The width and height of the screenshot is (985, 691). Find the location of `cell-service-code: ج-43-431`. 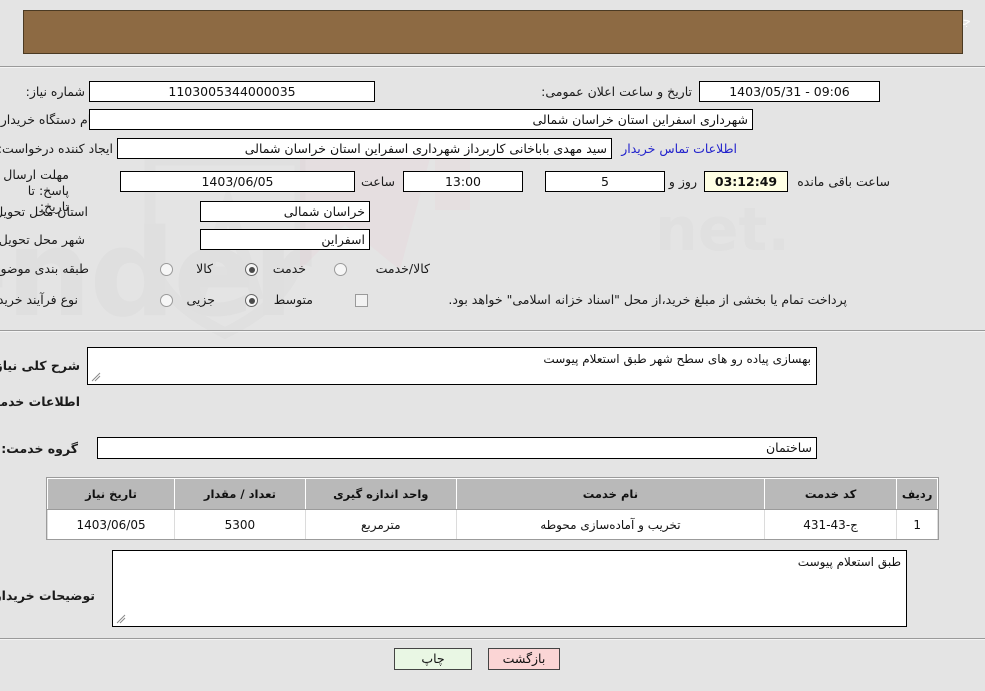

cell-service-code: ج-43-431 is located at coordinates (830, 524).